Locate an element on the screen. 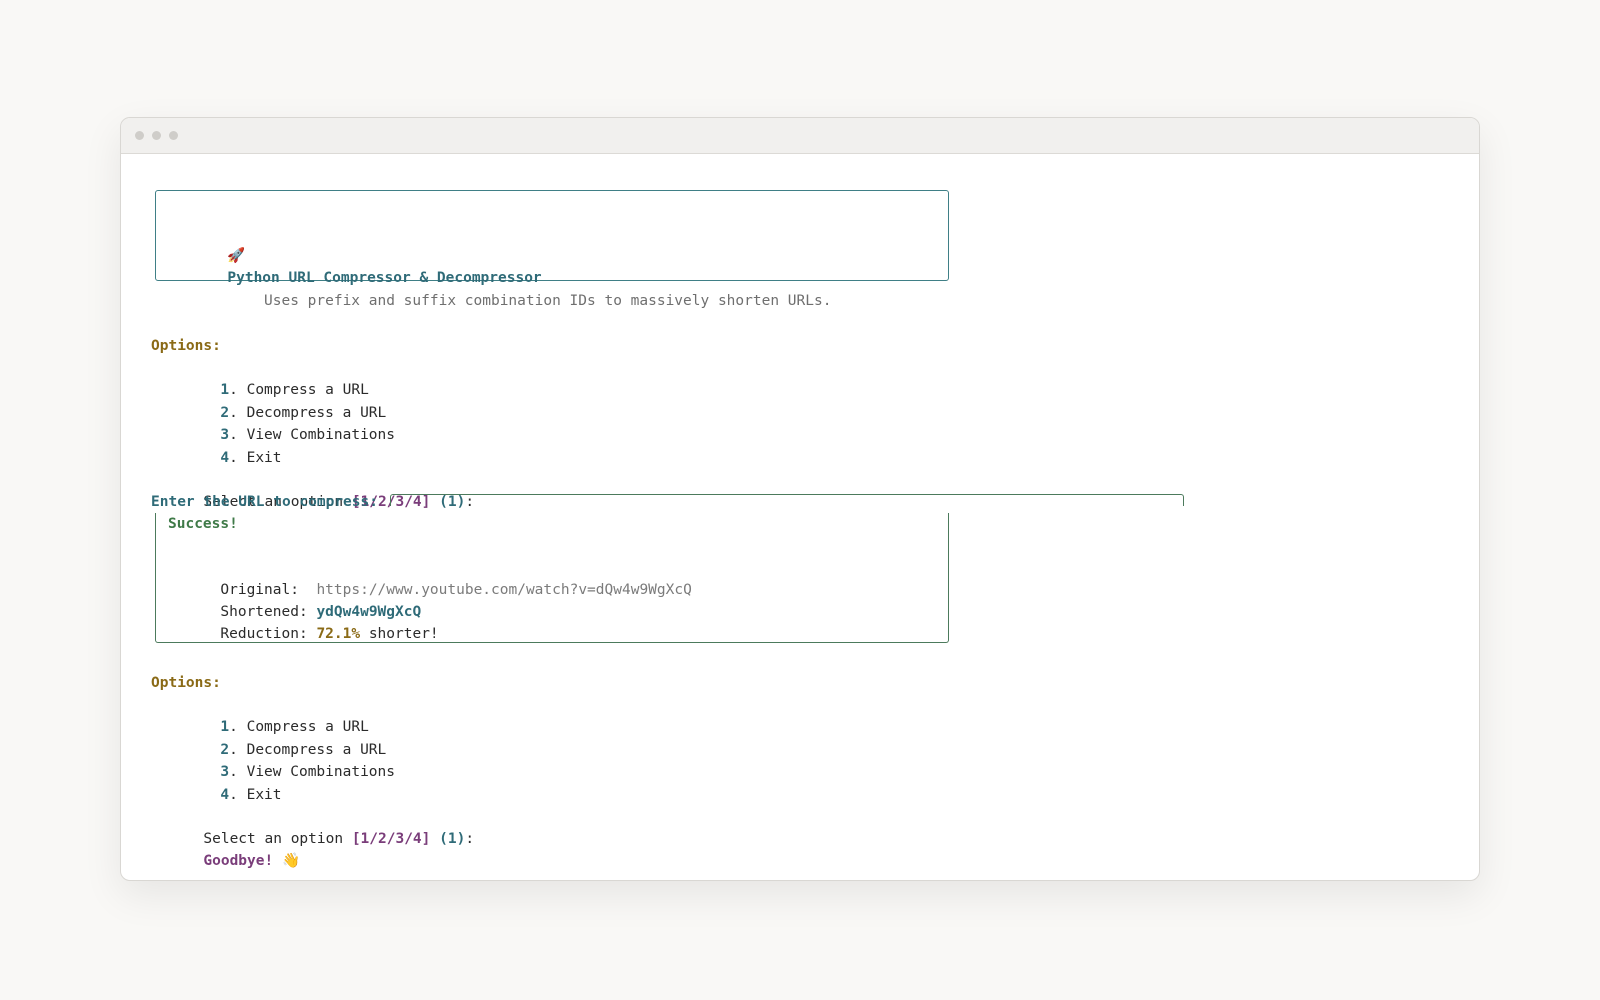  maximize-window-dot-icon is located at coordinates (173, 135).